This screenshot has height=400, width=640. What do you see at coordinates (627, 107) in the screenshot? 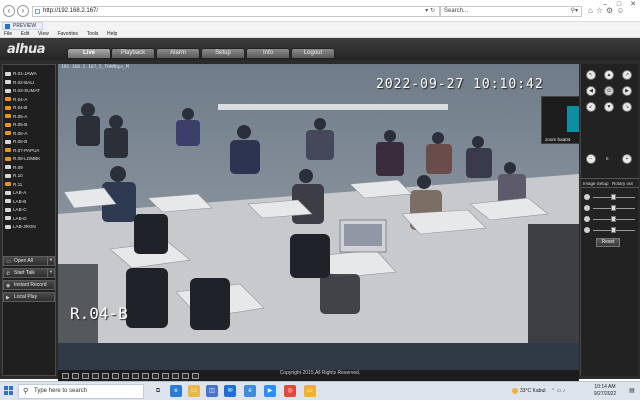
I see `ptz-down-right-icon: ↘` at bounding box center [627, 107].